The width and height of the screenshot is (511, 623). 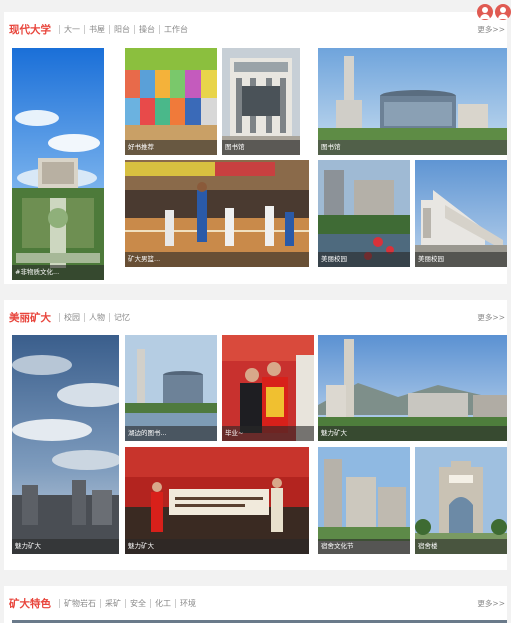 I want to click on tab-item: 操台, so click(x=146, y=29).